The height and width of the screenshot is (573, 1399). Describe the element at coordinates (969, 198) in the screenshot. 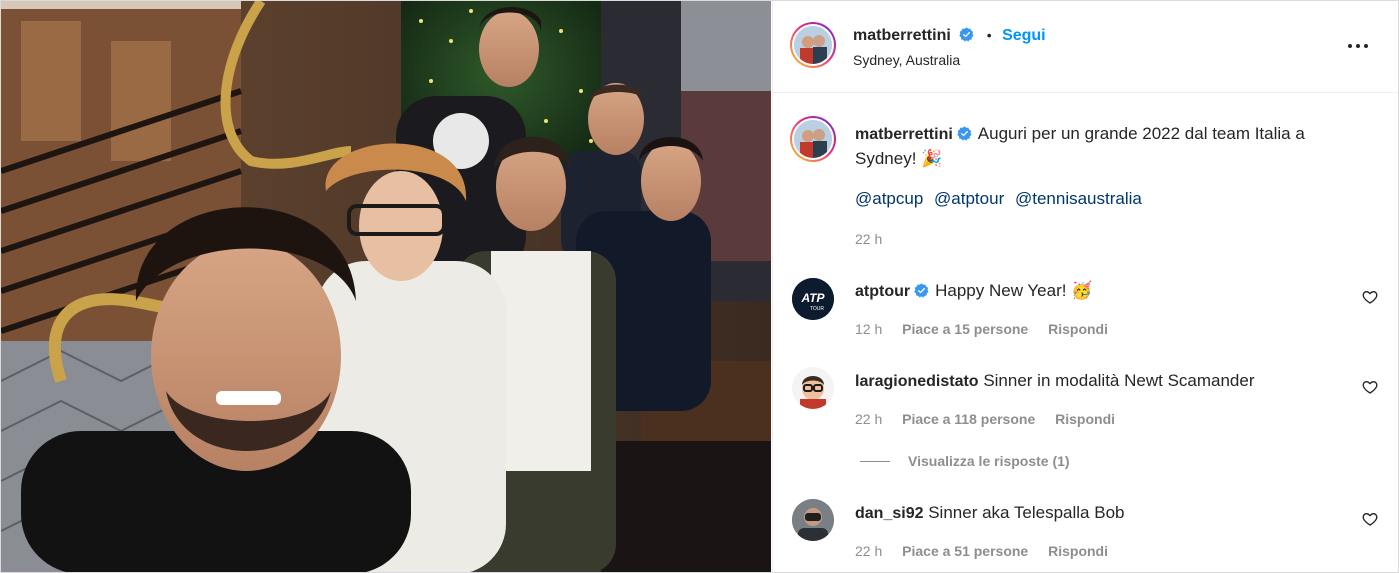

I see `mention-link: @atptour` at that location.